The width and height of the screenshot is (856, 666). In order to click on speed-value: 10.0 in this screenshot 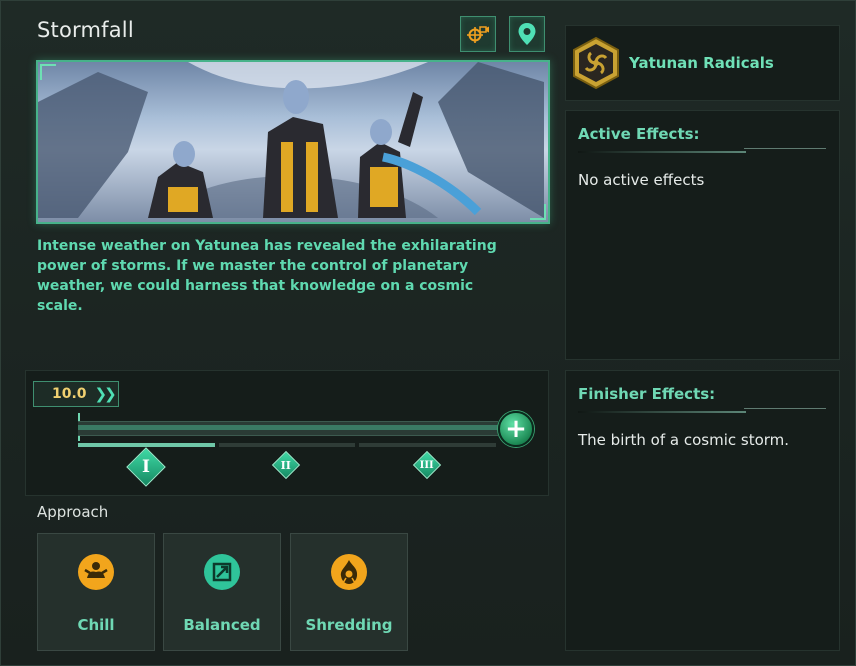, I will do `click(69, 394)`.